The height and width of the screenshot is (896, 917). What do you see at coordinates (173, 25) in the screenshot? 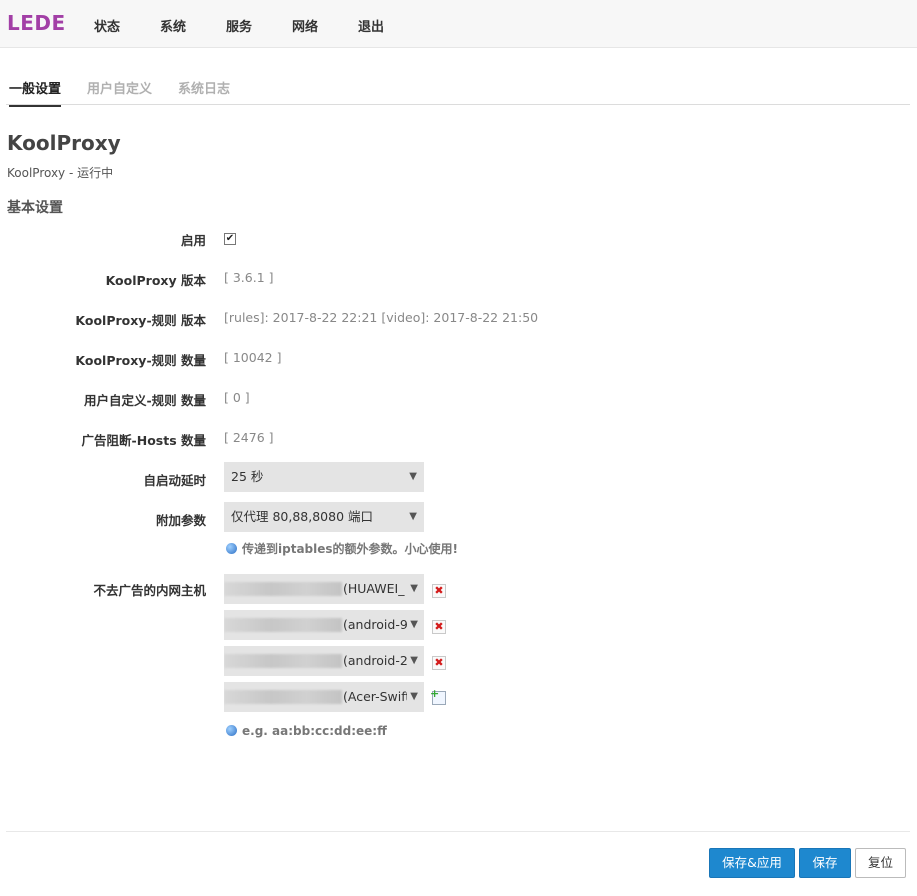
I see `nav-system: 系统` at bounding box center [173, 25].